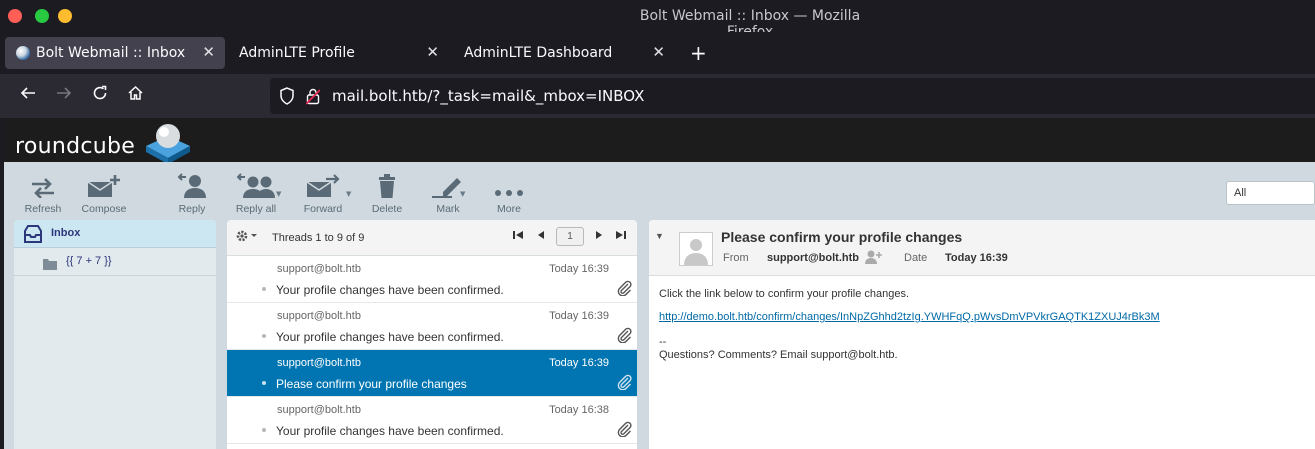  What do you see at coordinates (659, 141) in the screenshot?
I see `roundcube-header: roundcube` at bounding box center [659, 141].